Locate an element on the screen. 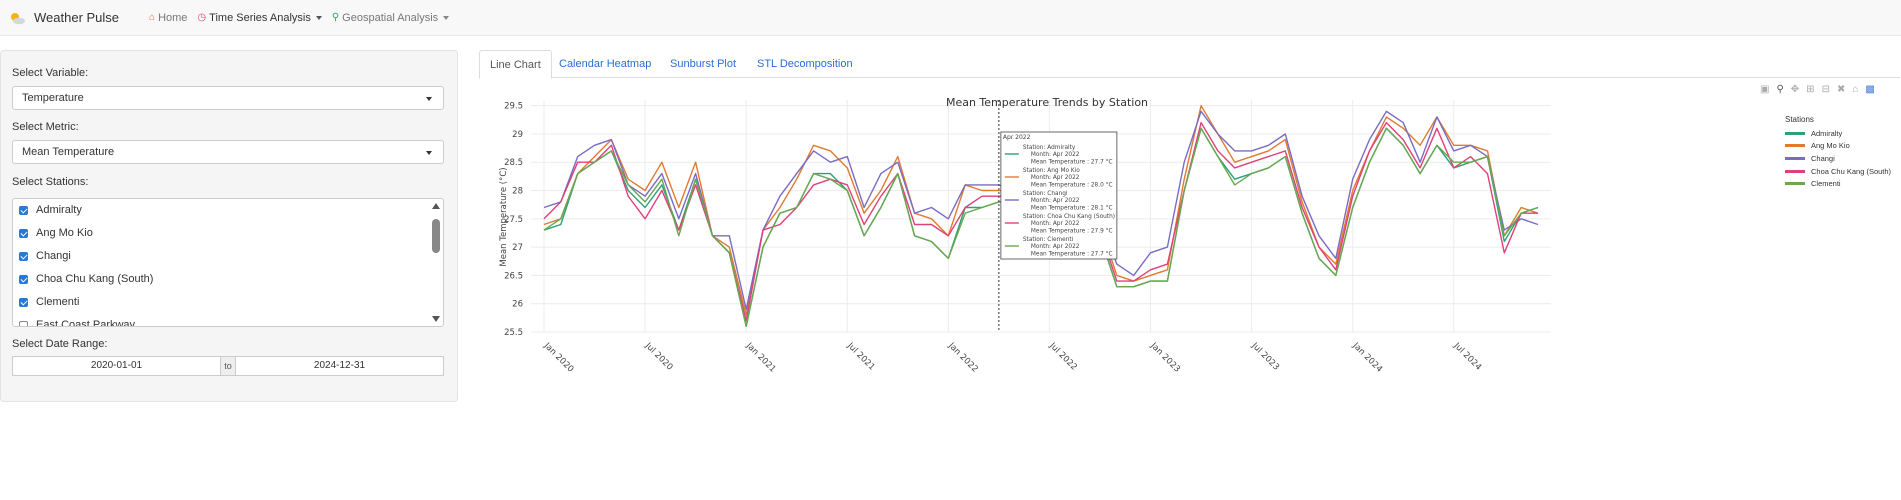  hover-entry-text: Mean Temperature : 28.0 °C is located at coordinates (1072, 185).